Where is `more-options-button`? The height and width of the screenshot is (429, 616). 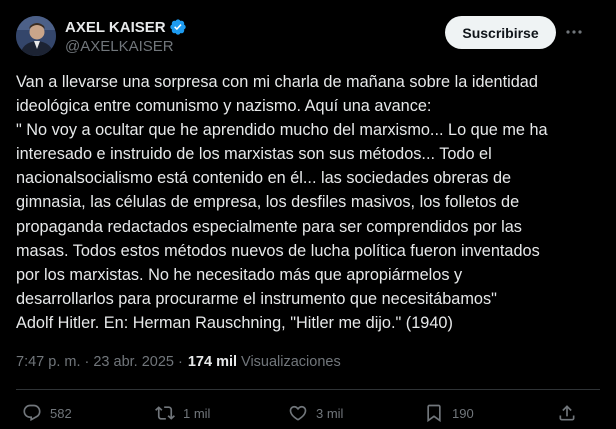
more-options-button is located at coordinates (574, 32).